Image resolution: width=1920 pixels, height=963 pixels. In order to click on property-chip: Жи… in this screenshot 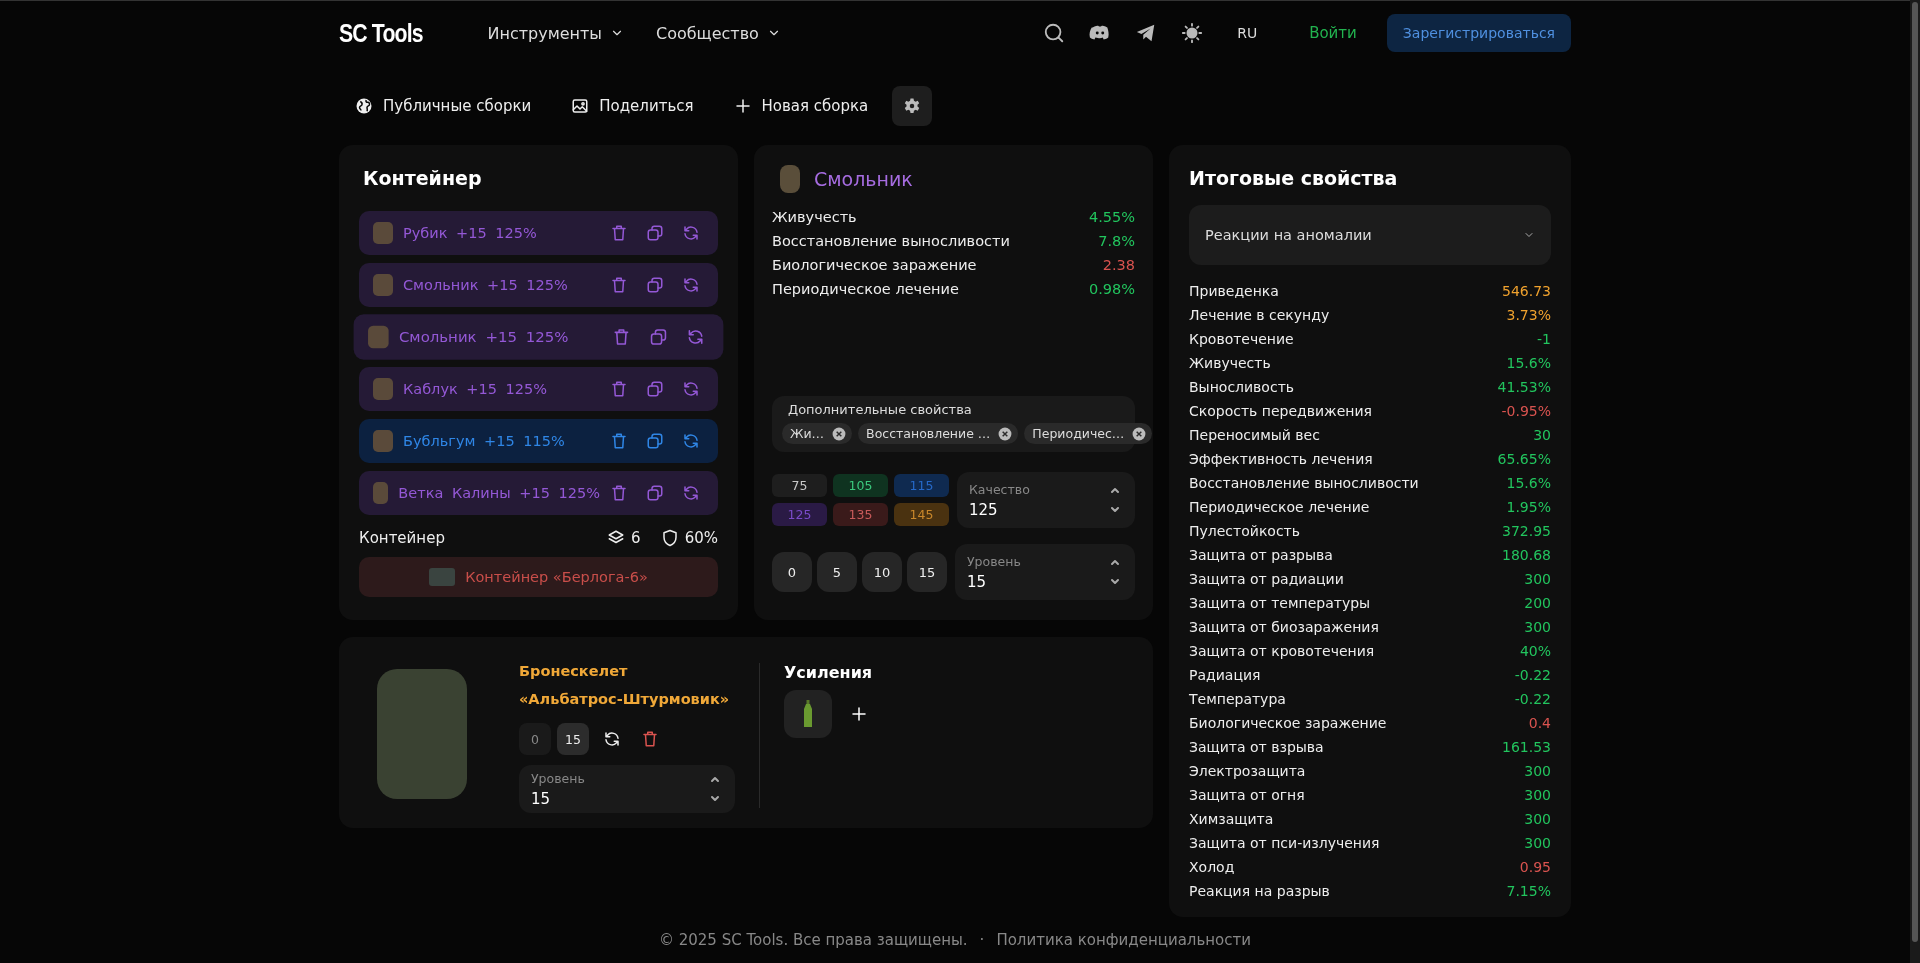, I will do `click(817, 433)`.